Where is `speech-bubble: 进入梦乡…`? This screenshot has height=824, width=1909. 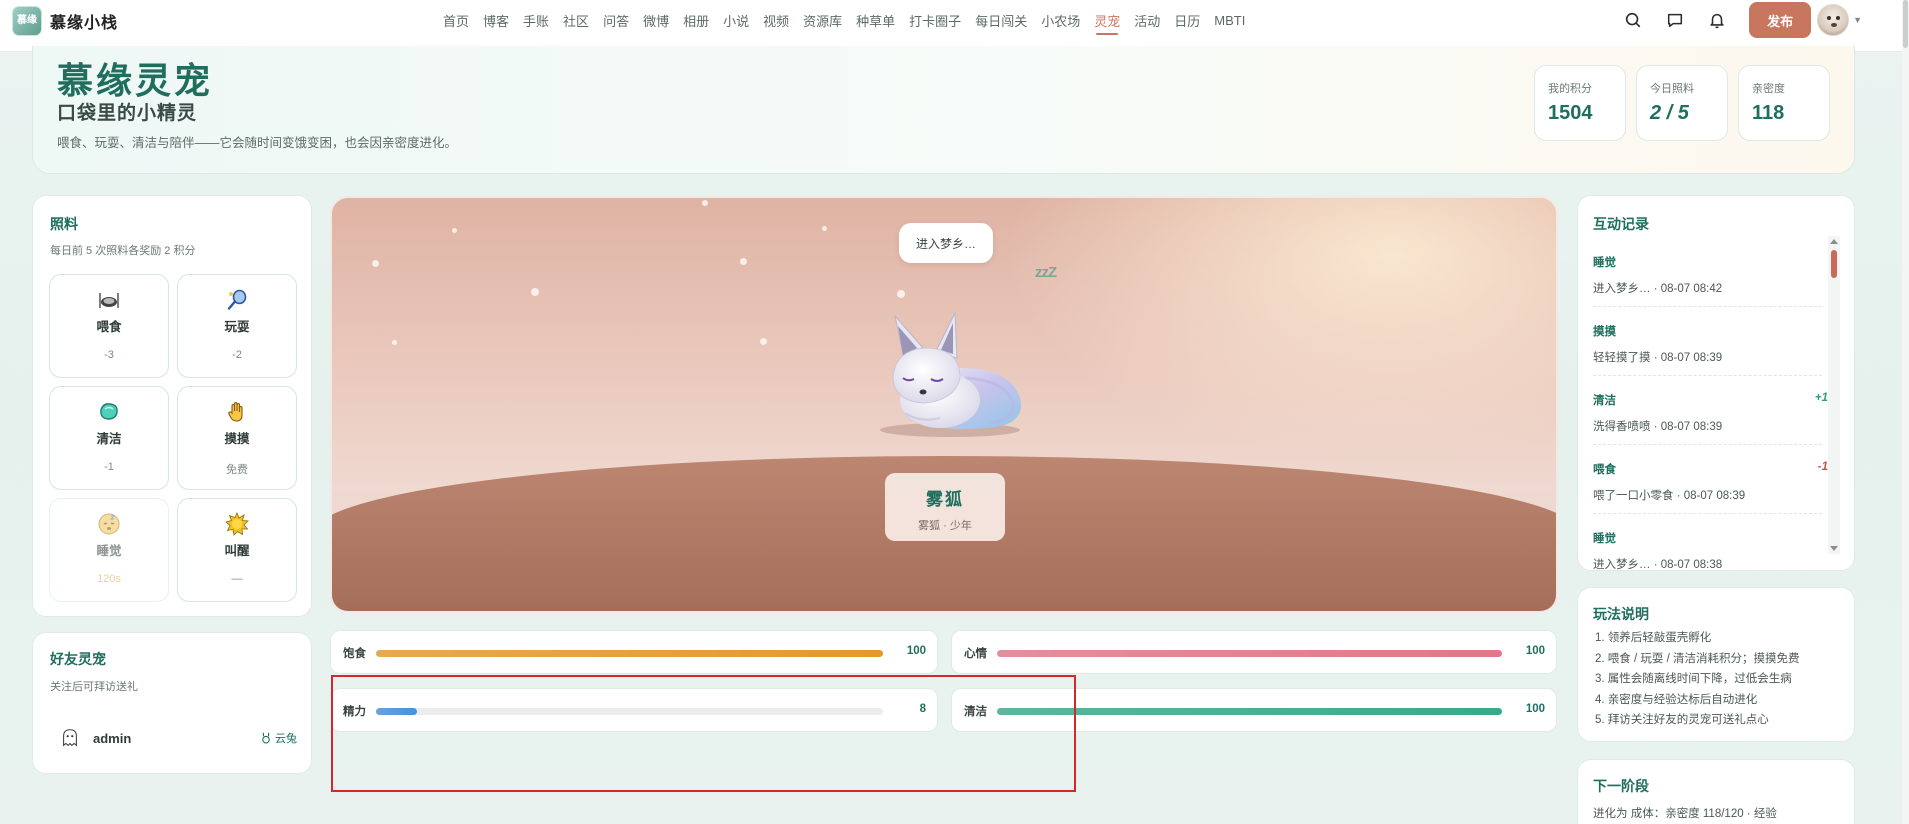
speech-bubble: 进入梦乡… is located at coordinates (946, 243).